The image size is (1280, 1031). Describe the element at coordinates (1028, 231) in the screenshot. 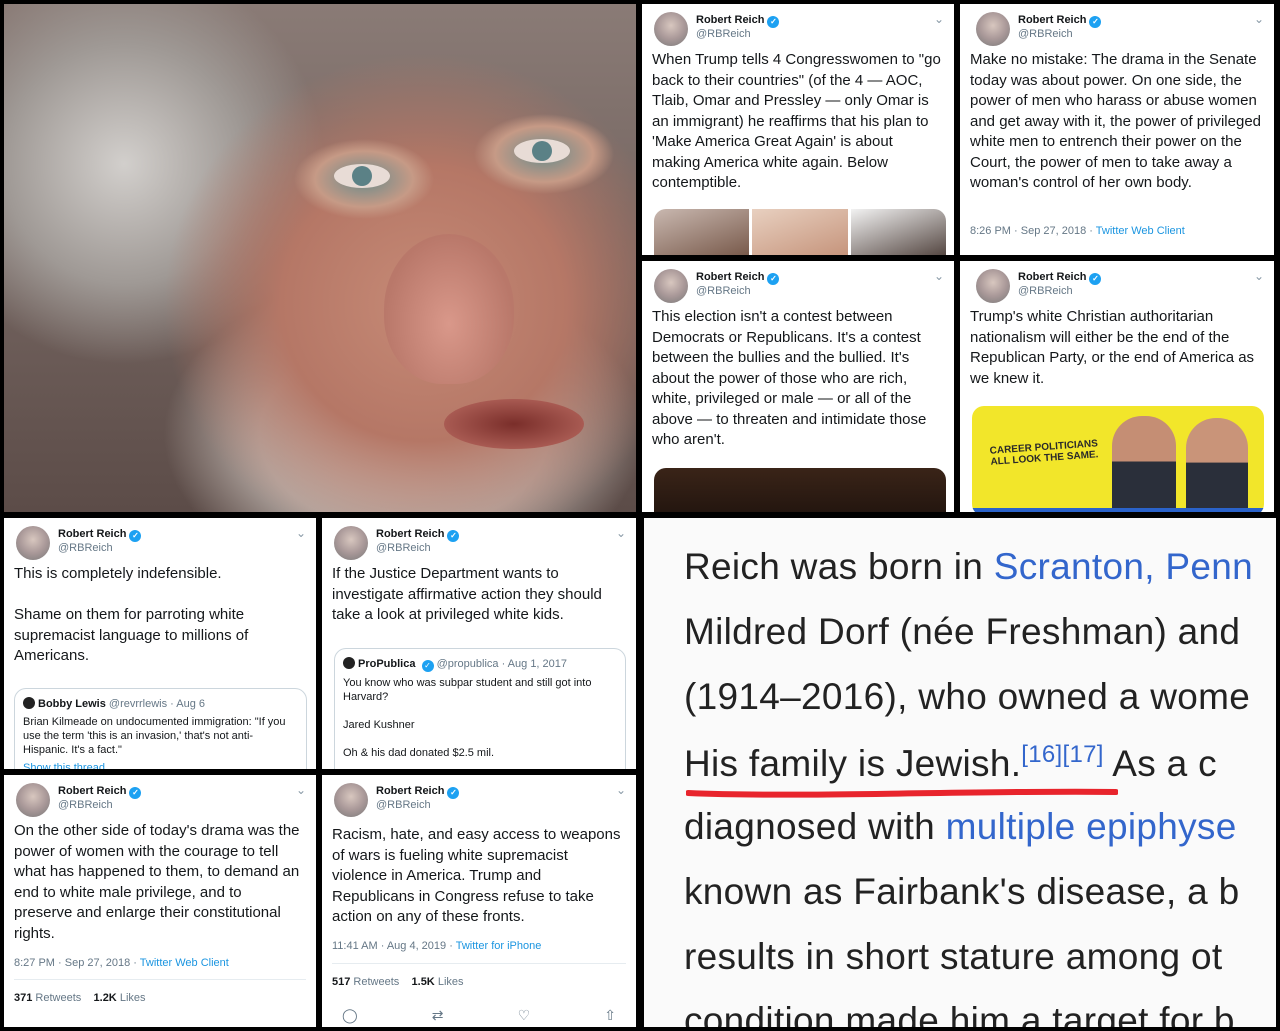

I see `tweet-timestamp: 8:26 PM · Sep 27, 2018` at that location.